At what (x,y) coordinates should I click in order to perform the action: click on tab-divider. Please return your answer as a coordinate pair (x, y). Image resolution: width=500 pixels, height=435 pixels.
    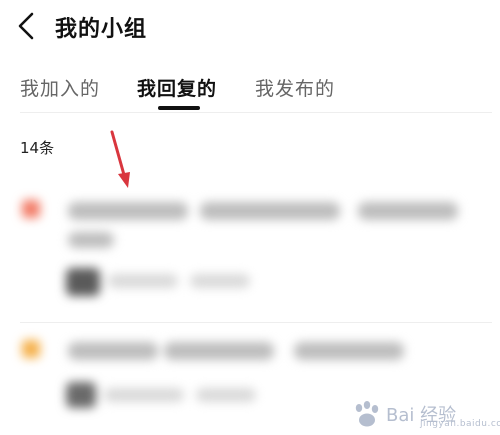
    Looking at the image, I should click on (256, 112).